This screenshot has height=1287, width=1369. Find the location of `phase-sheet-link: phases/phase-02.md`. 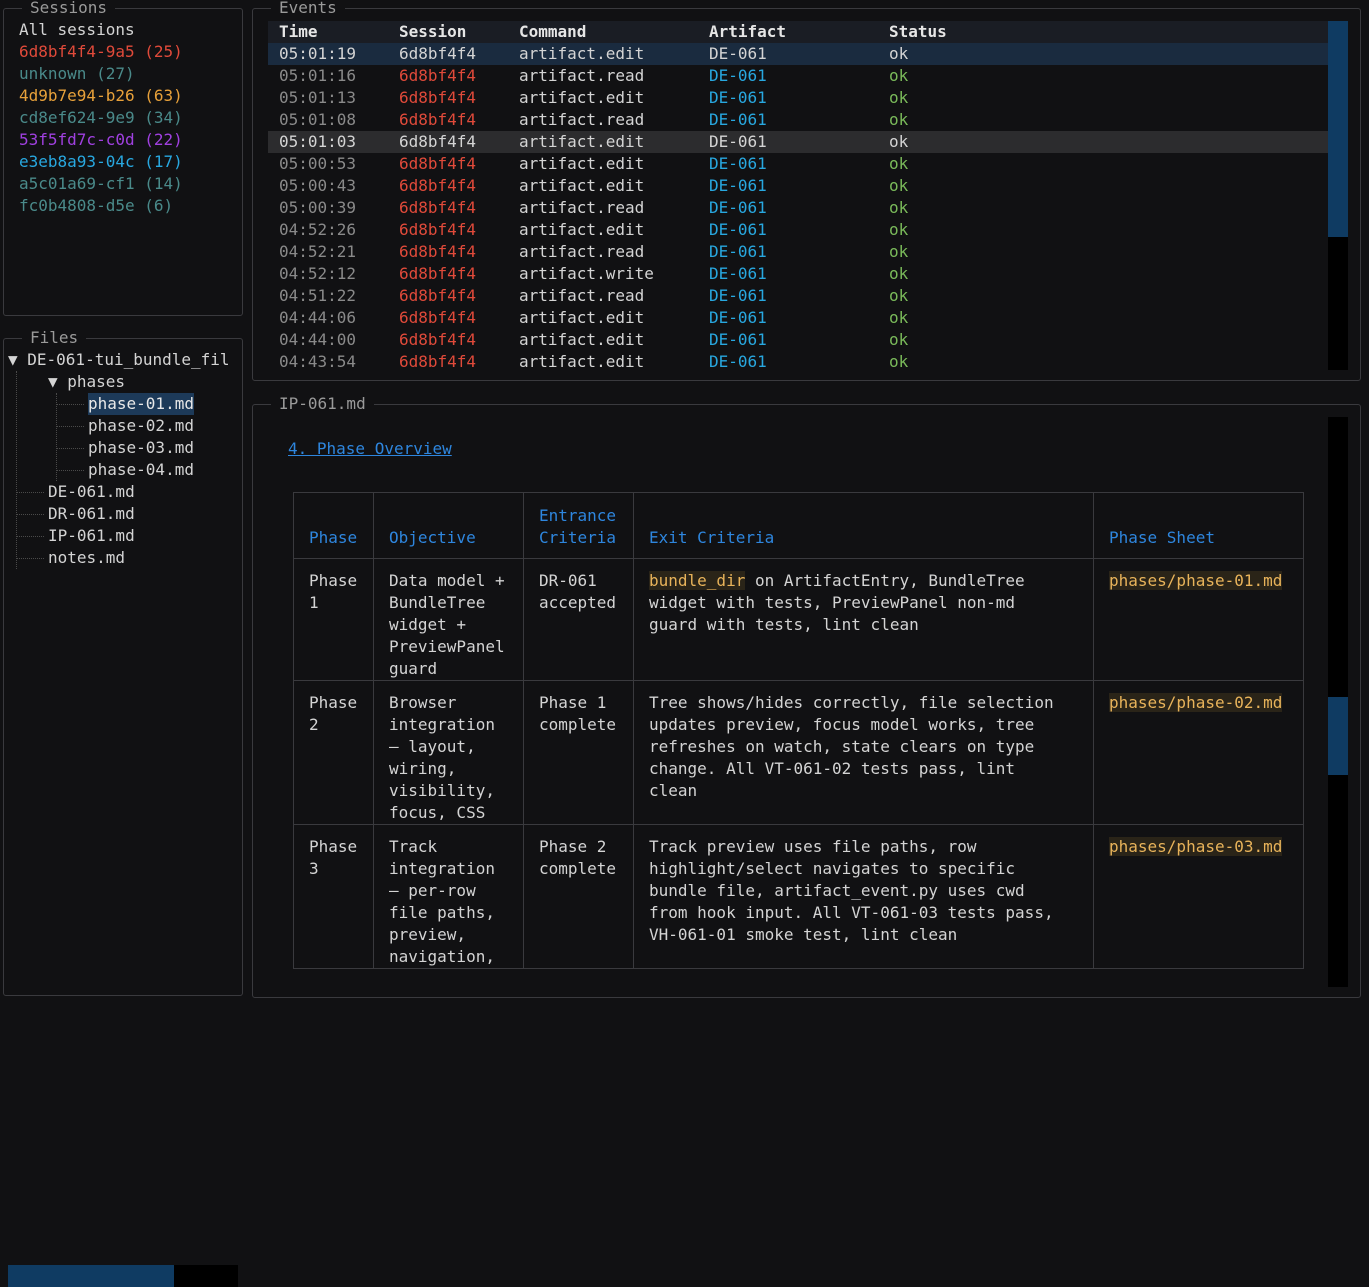

phase-sheet-link: phases/phase-02.md is located at coordinates (1196, 702).